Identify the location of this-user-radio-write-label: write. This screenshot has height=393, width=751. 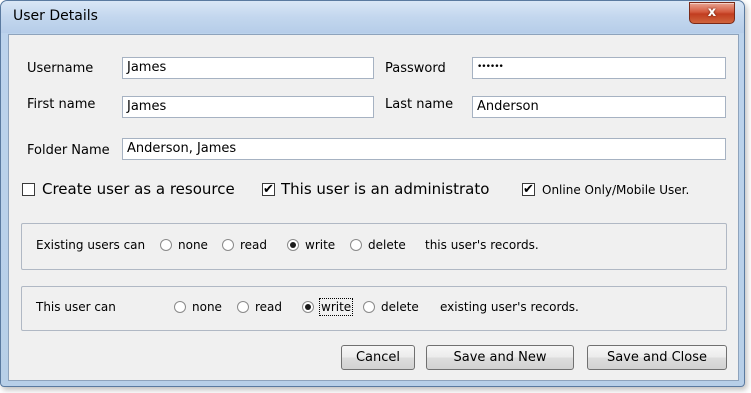
(336, 307).